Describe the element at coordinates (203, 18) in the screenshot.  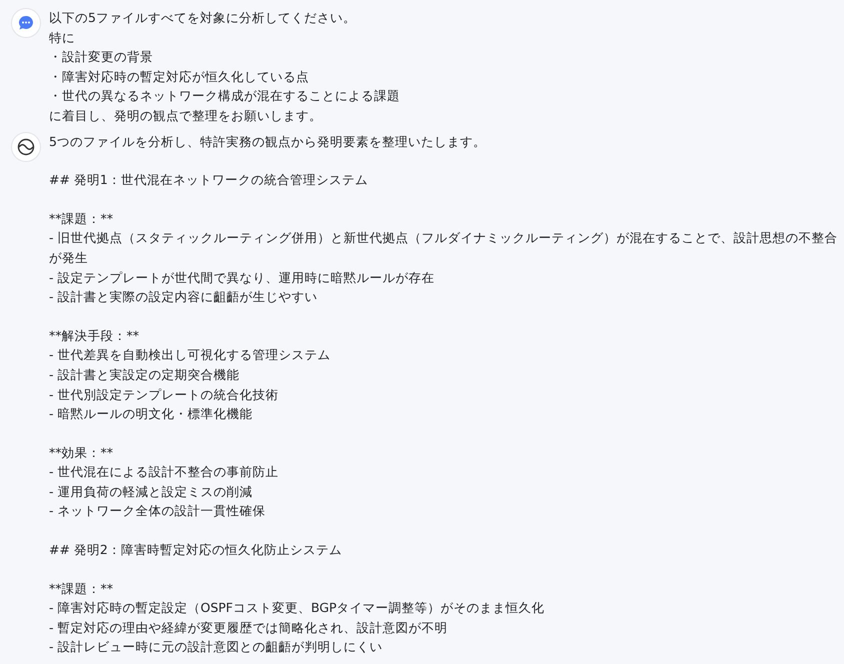
I see `message-line: 以下の5ファイルすべてを対象に分析してください。` at that location.